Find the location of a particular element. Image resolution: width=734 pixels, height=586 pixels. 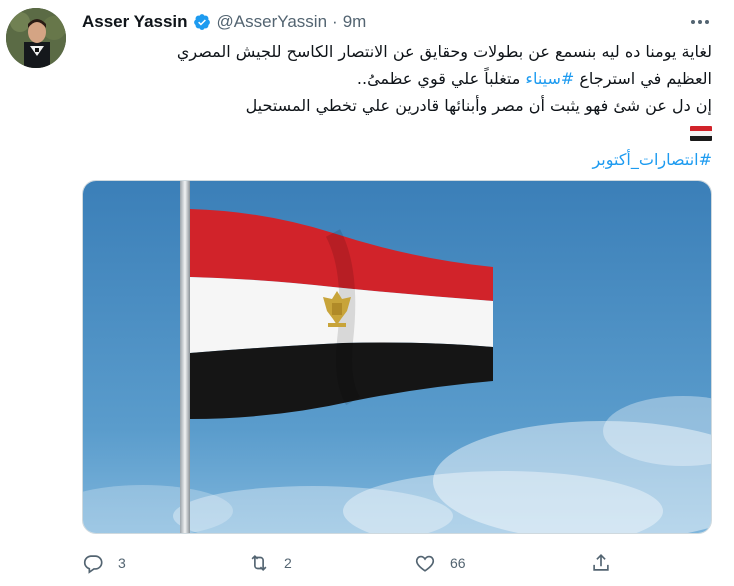

avatar is located at coordinates (36, 38).